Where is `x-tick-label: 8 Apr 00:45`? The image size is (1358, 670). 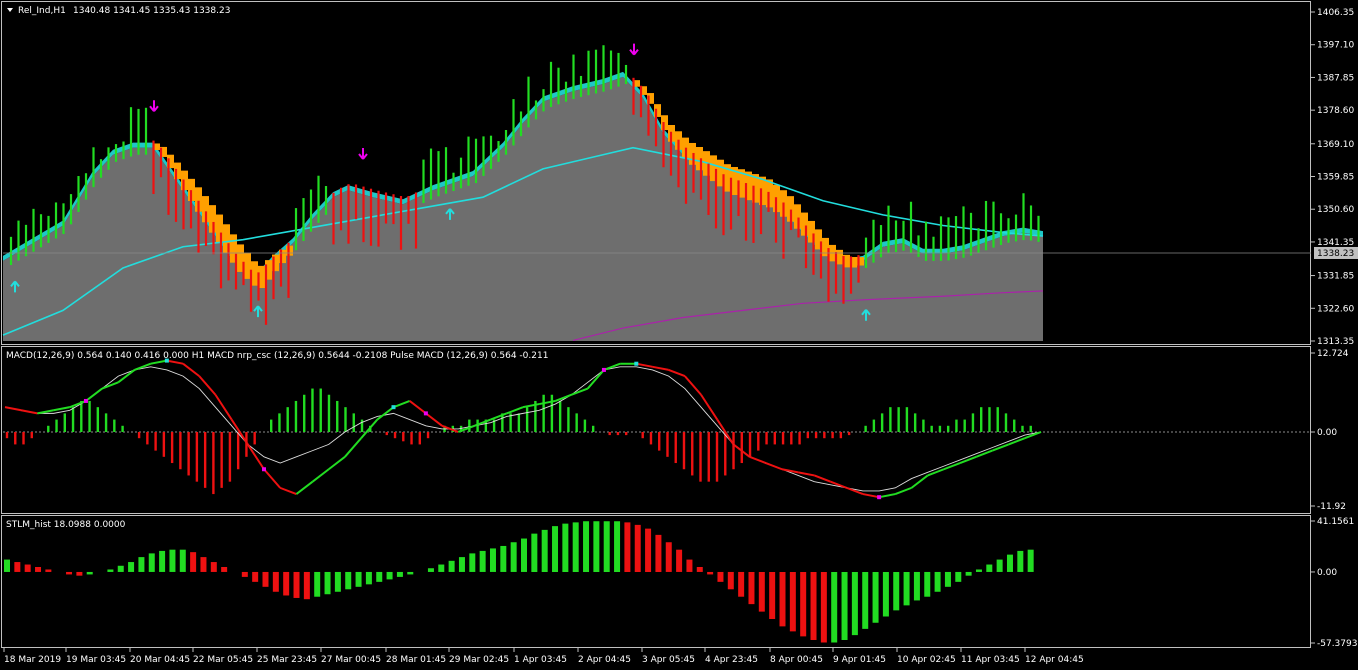 x-tick-label: 8 Apr 00:45 is located at coordinates (796, 660).